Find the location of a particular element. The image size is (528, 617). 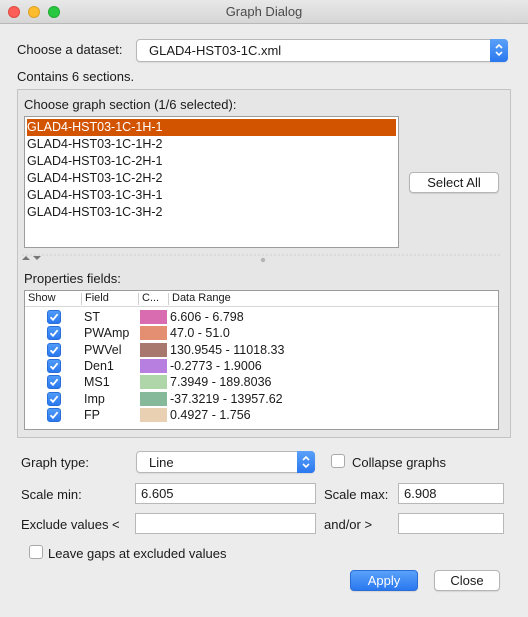

leave-gaps-label: Leave gaps at excluded values is located at coordinates (137, 553).